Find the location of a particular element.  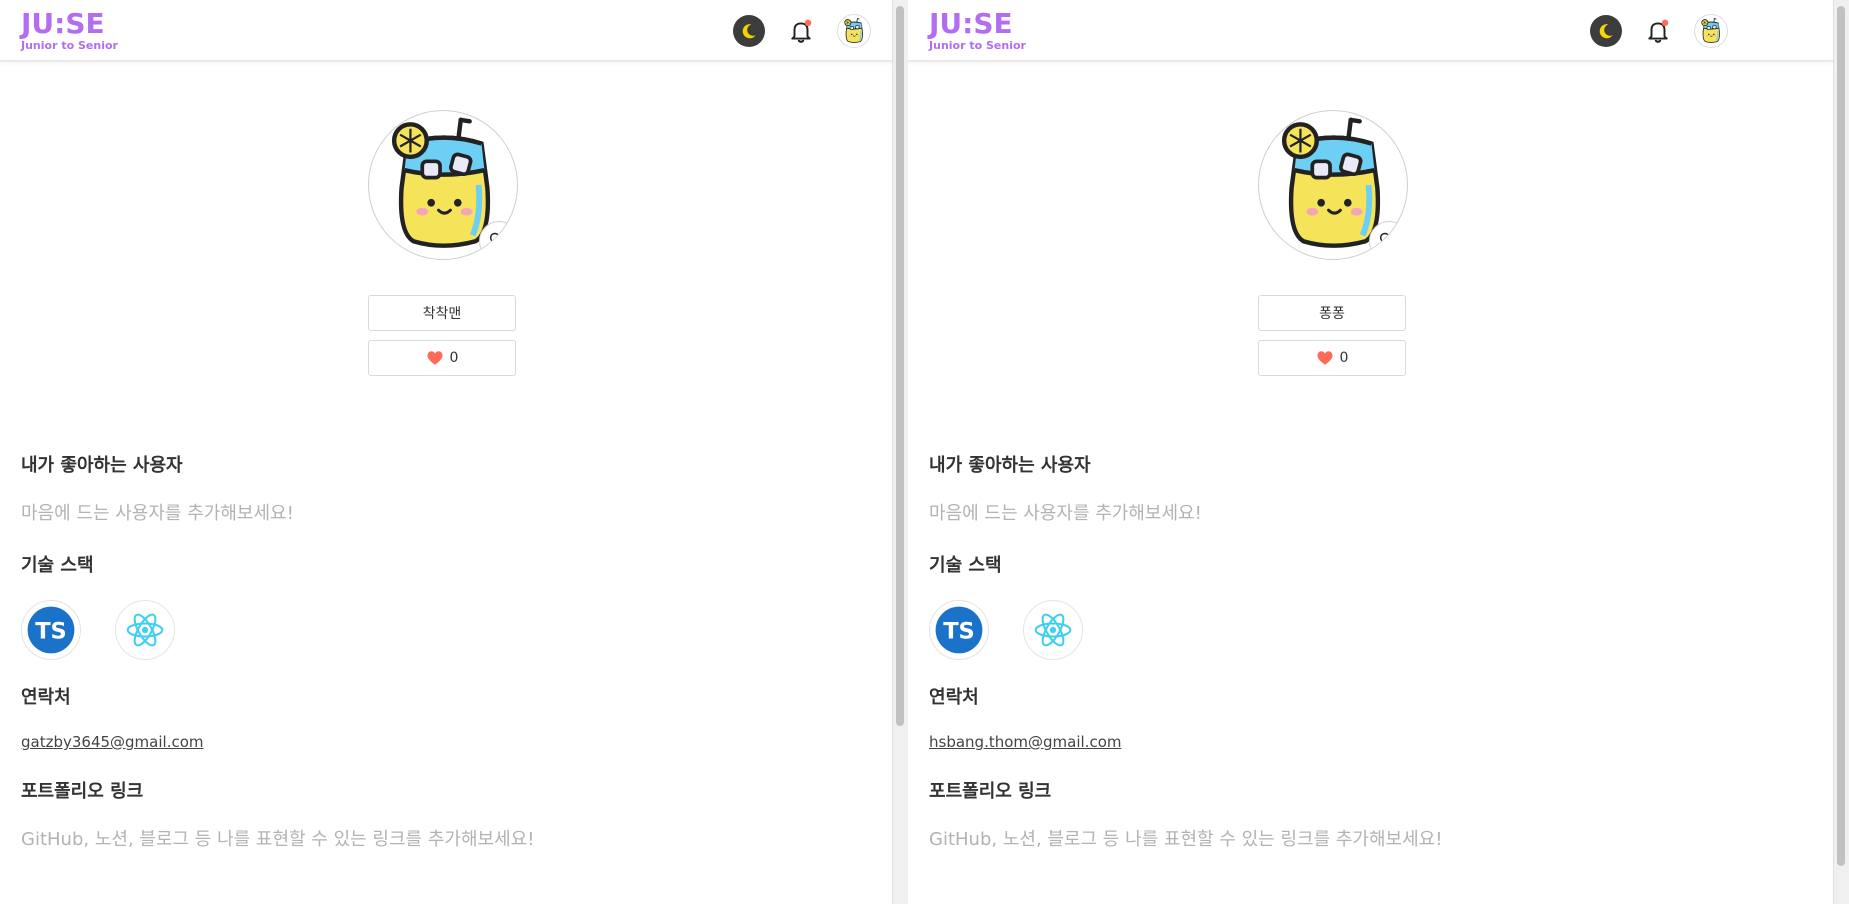

profile-summary: 퐁퐁 0 is located at coordinates (1333, 243).